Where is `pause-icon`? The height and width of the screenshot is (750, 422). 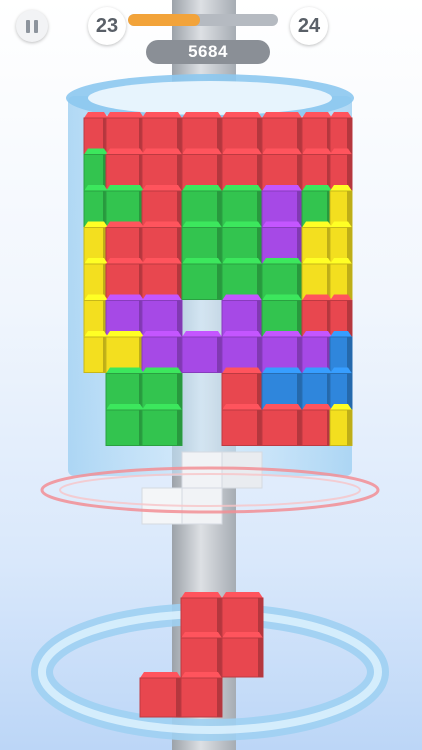
pause-icon is located at coordinates (28, 26).